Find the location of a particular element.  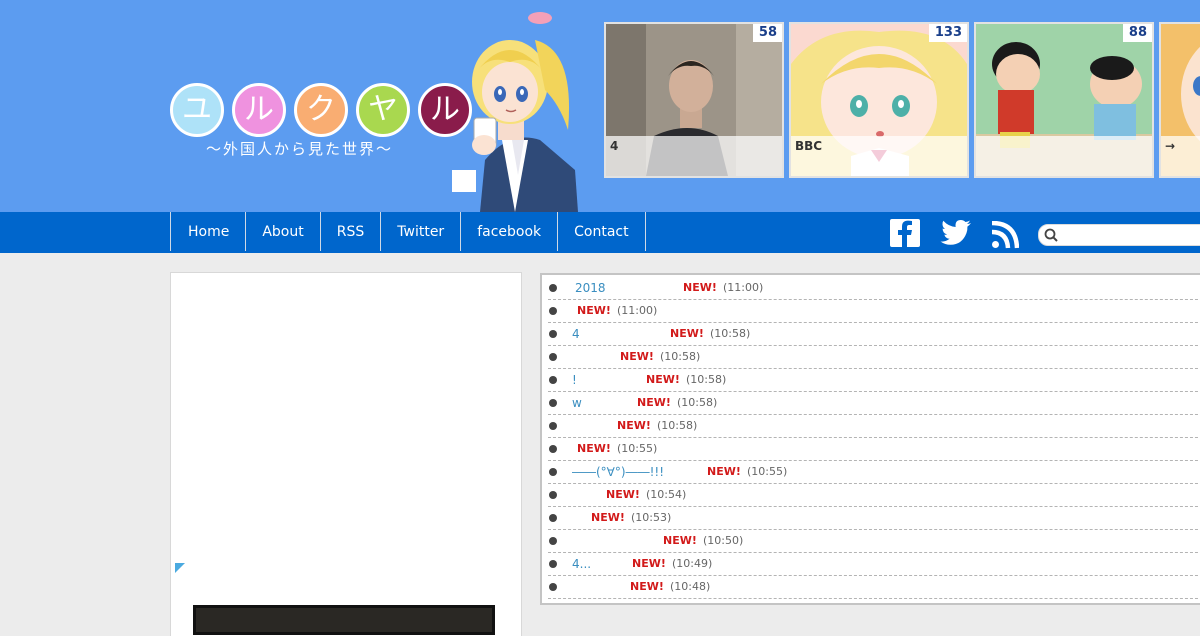

logo-char: ル is located at coordinates (259, 110).